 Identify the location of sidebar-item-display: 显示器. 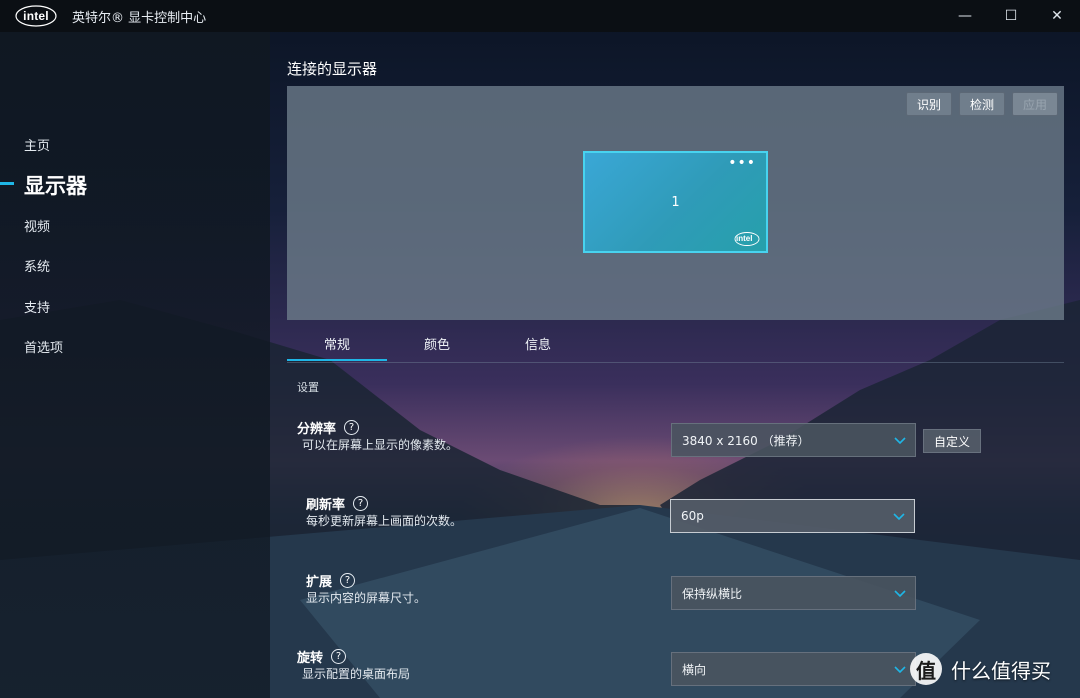
(55, 185).